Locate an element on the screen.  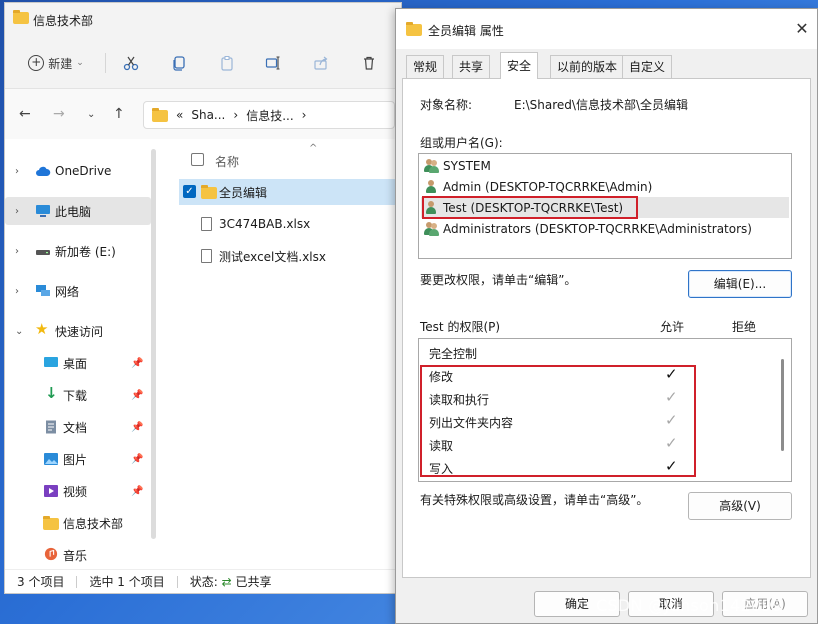
close-icon: ✕ is located at coordinates (802, 28).